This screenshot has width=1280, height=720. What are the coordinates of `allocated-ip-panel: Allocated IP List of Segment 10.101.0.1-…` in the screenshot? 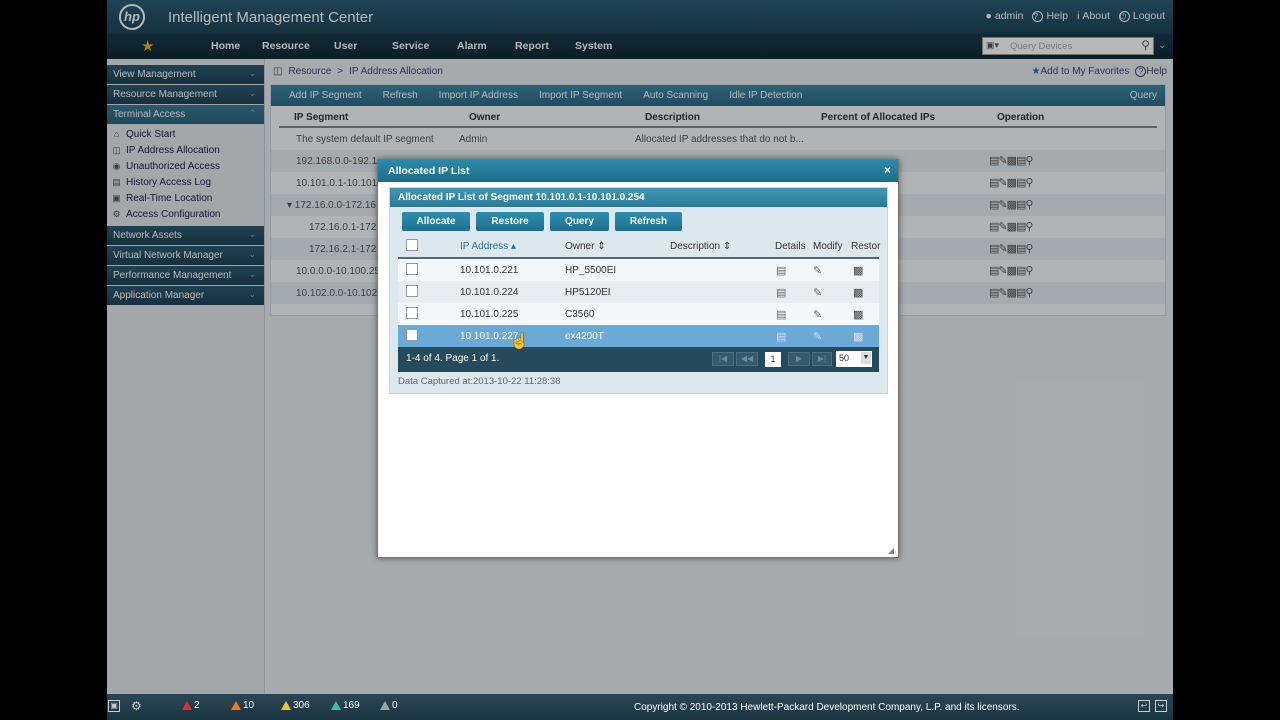 It's located at (638, 290).